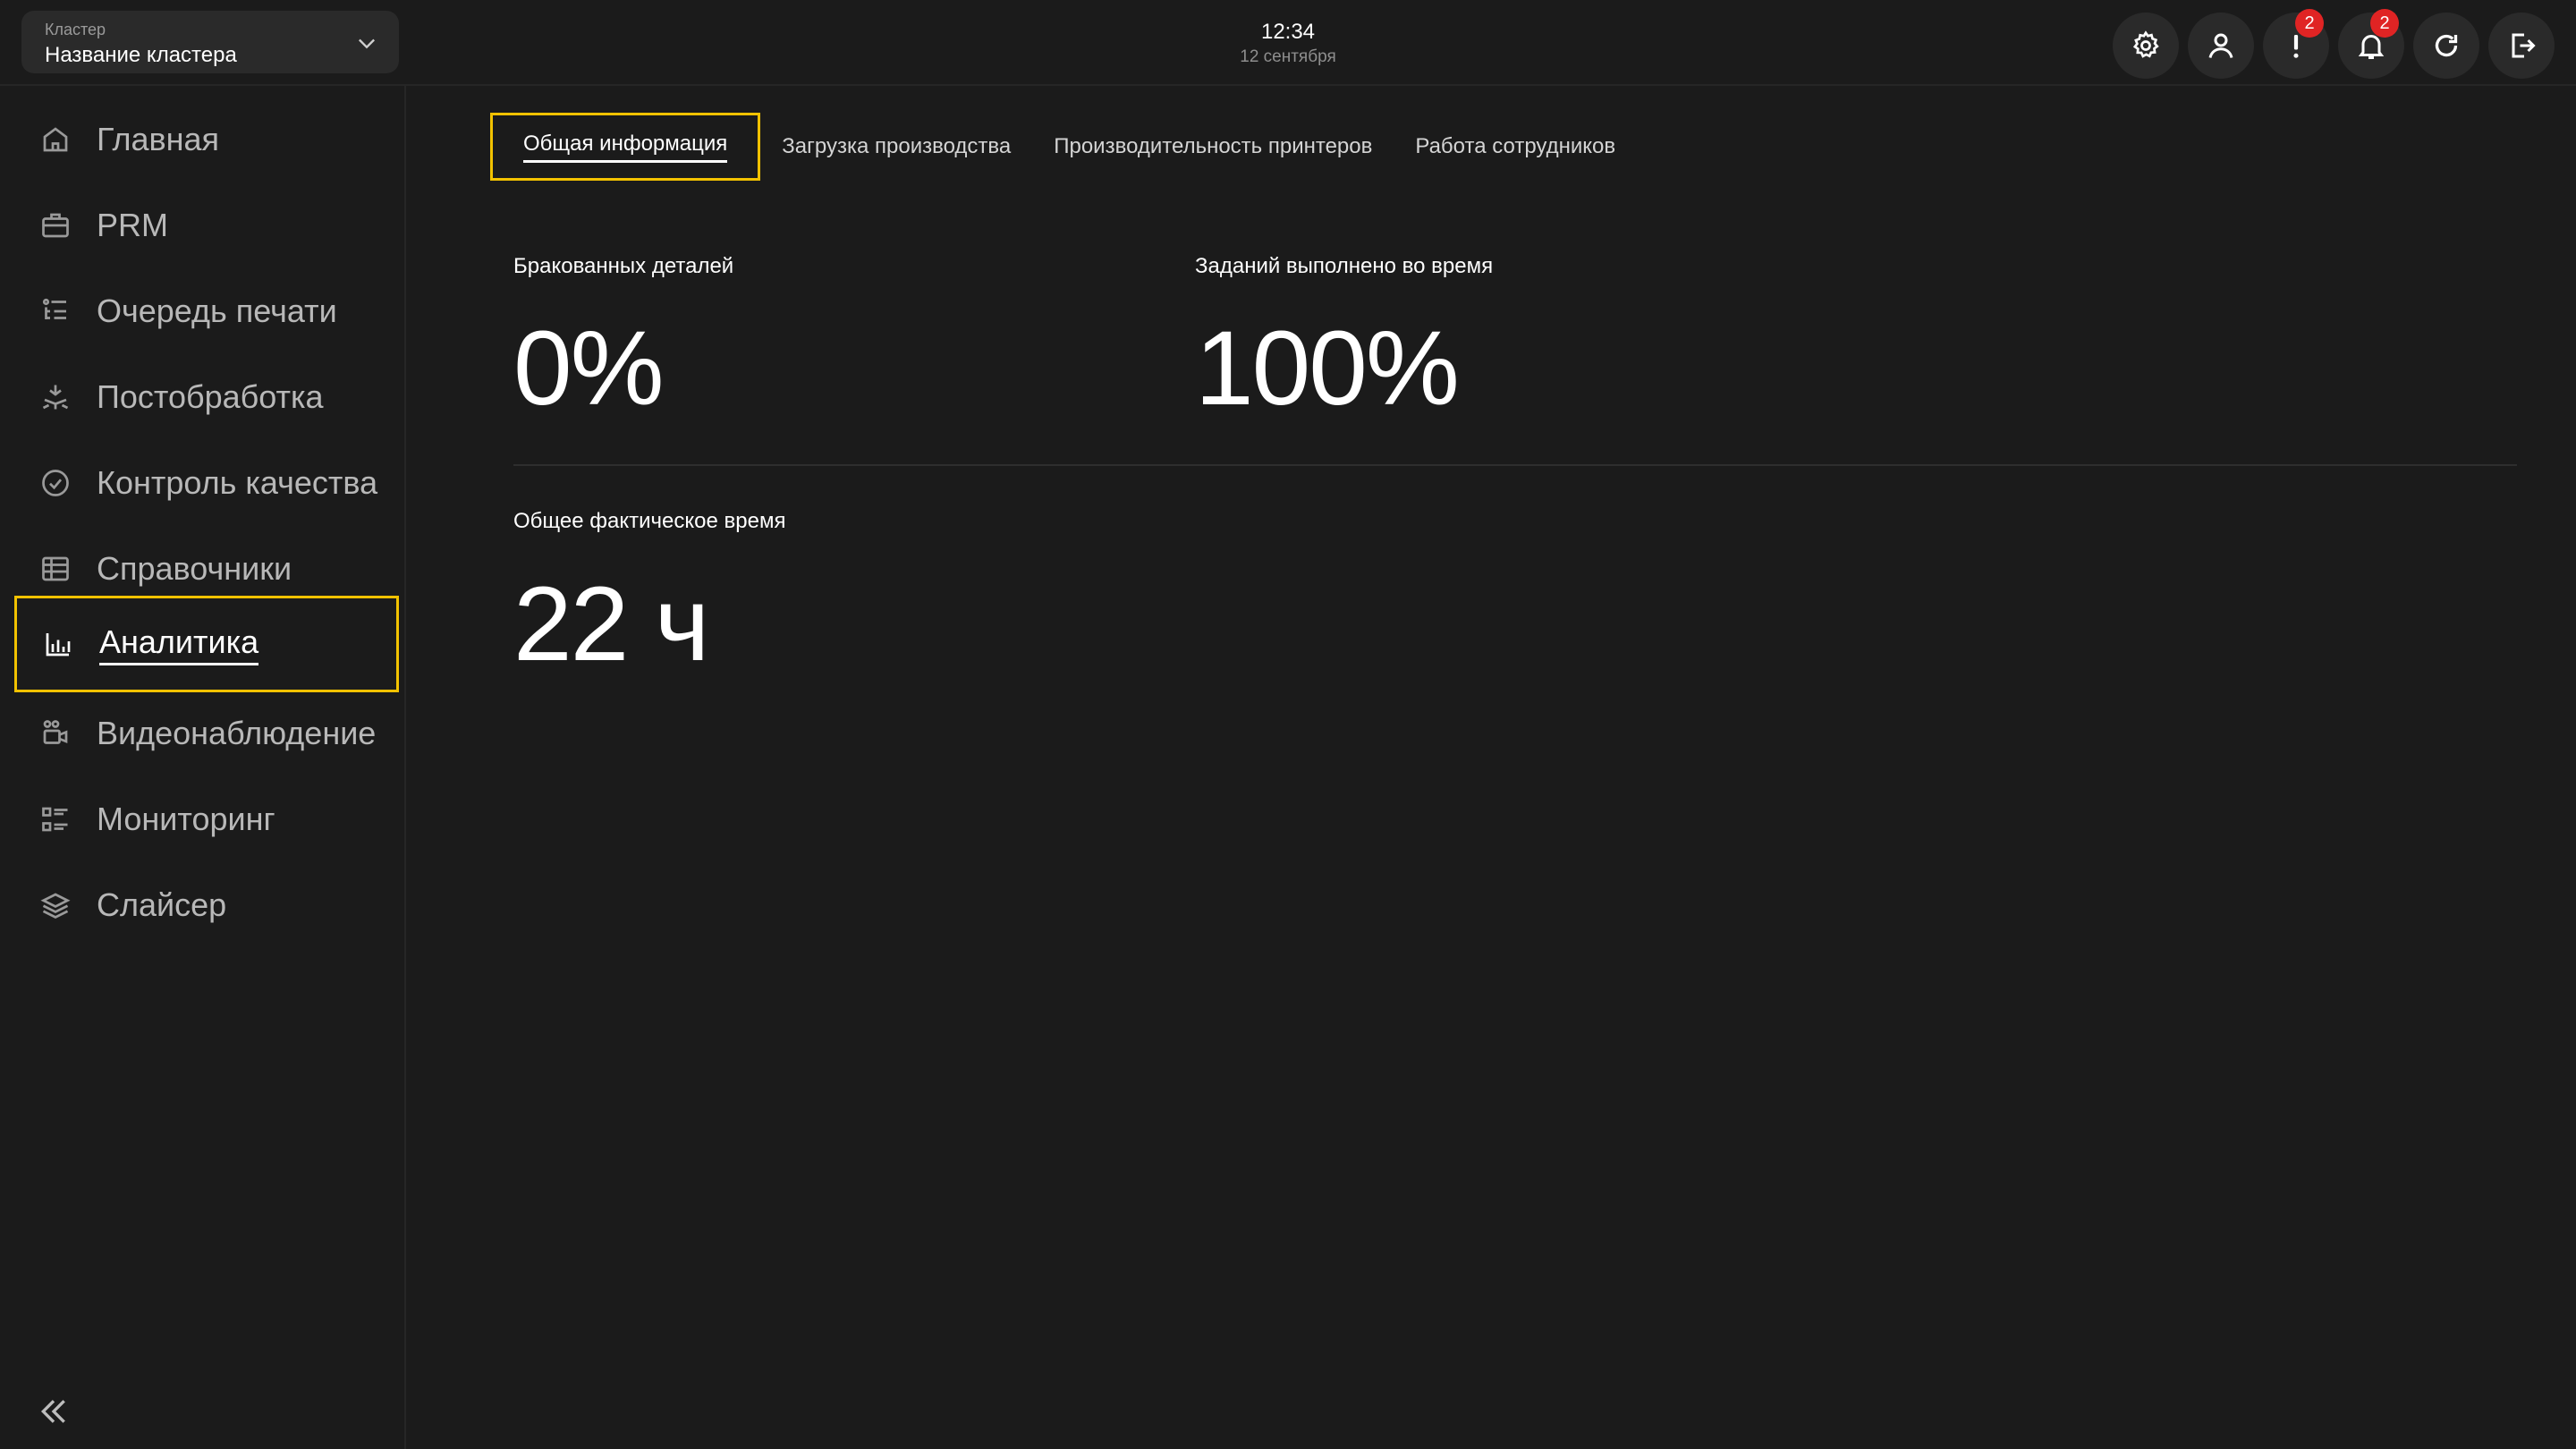  I want to click on checklist-icon, so click(55, 819).